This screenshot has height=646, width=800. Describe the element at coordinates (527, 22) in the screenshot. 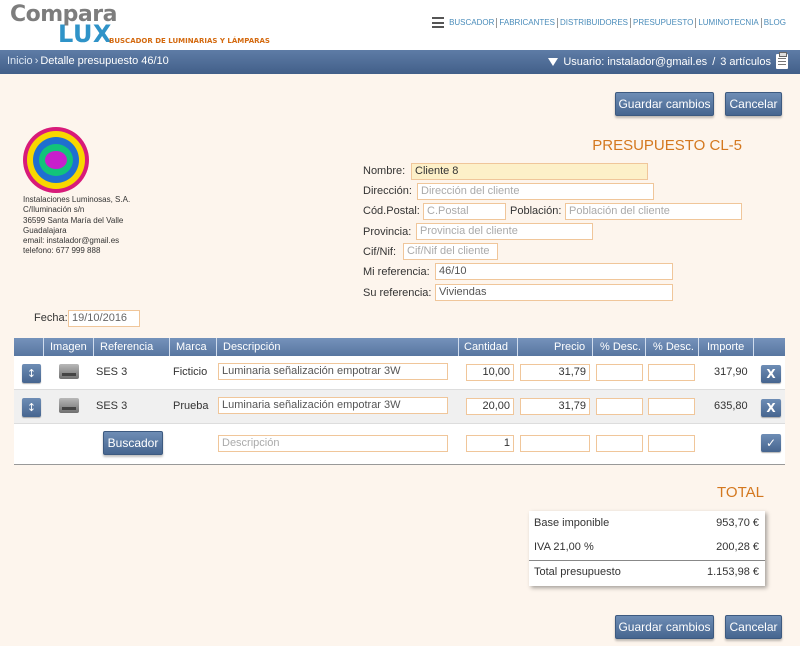

I see `nav-fabricantes: FABRICANTES` at that location.